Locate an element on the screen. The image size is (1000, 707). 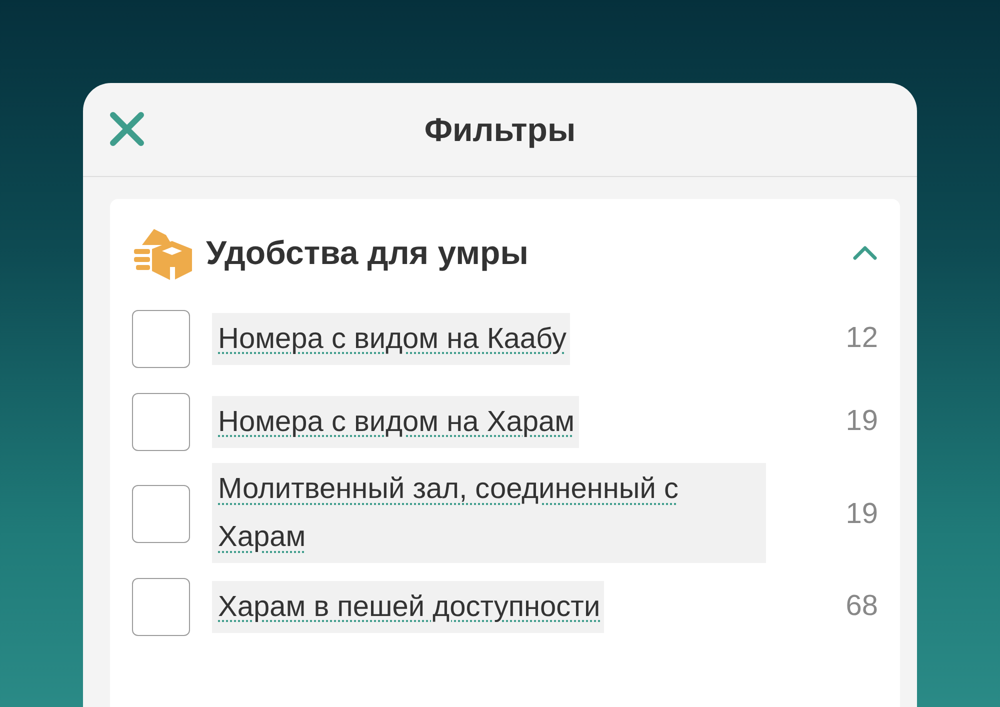
option-label: Номера с видом на Каабу is located at coordinates (391, 338).